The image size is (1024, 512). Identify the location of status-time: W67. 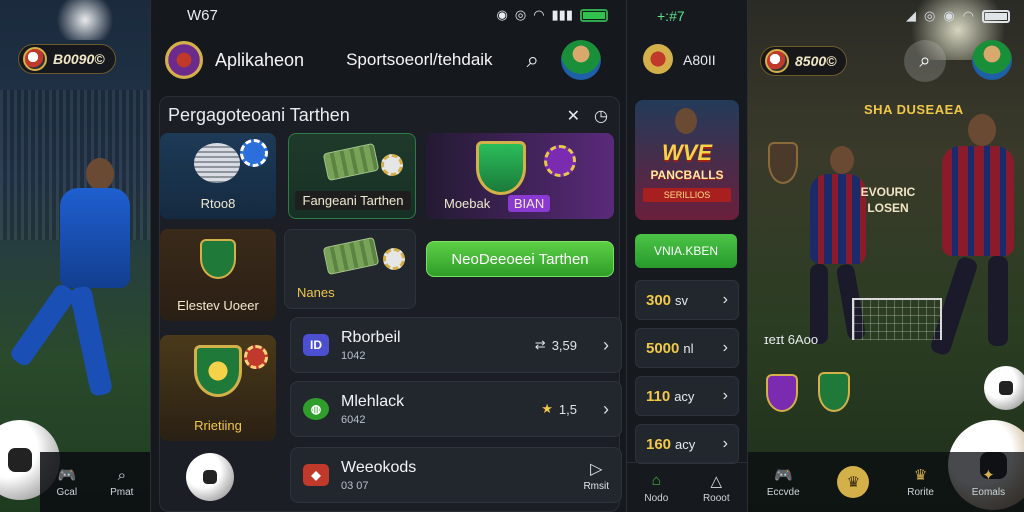
(202, 15).